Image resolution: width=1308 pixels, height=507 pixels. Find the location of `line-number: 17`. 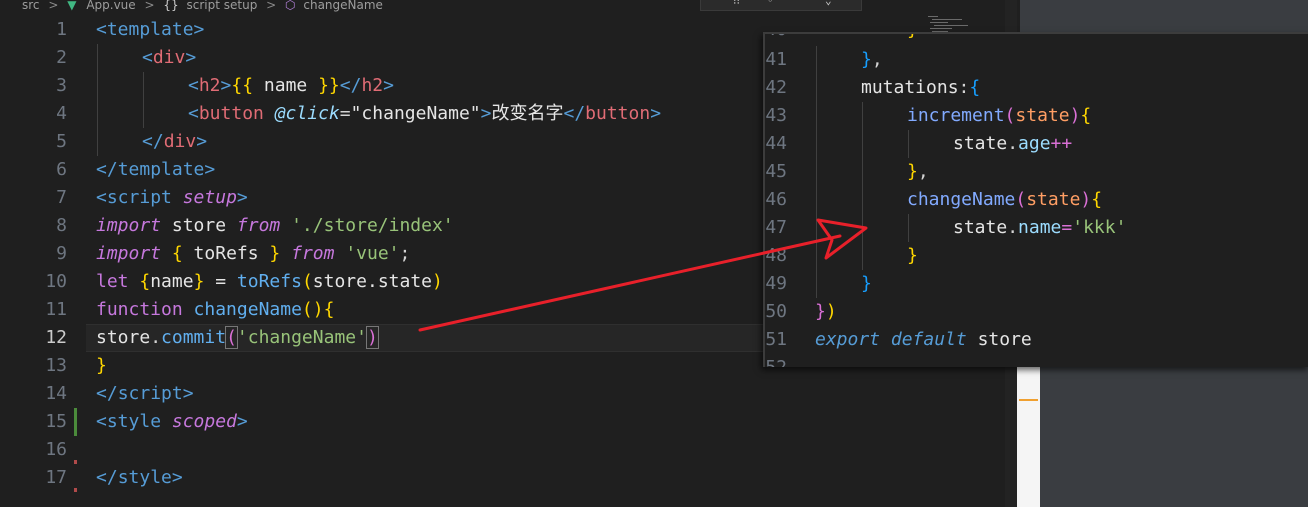

line-number: 17 is located at coordinates (56, 477).